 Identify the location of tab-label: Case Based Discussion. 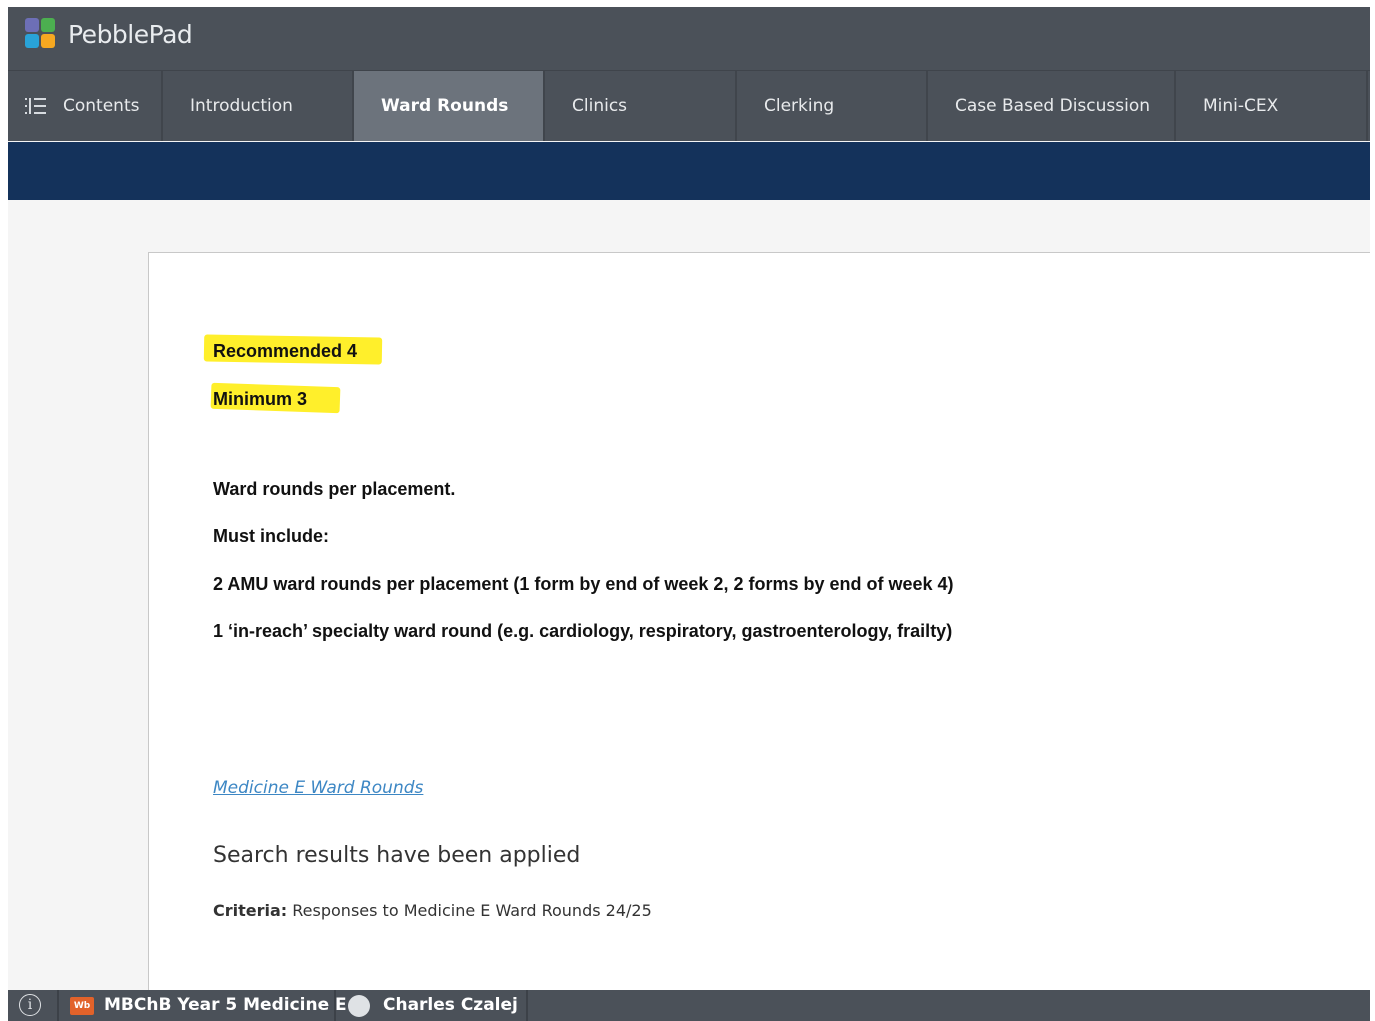
(1053, 106).